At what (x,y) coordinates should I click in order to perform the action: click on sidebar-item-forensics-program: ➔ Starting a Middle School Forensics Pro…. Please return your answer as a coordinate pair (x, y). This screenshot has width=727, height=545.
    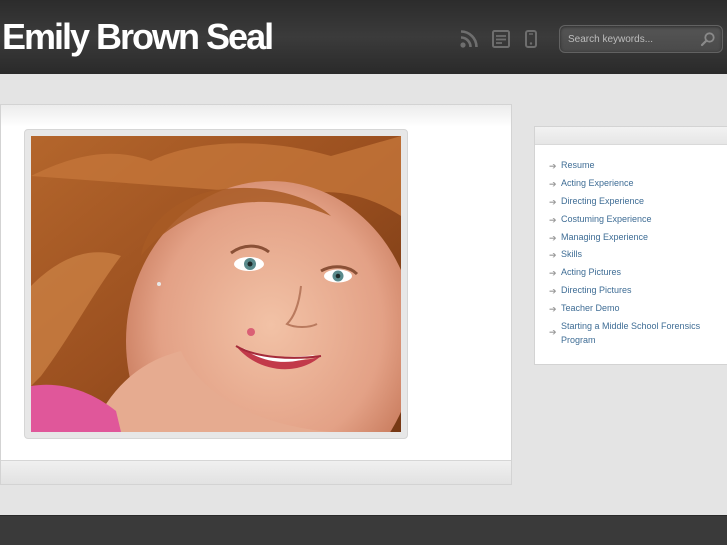
    Looking at the image, I should click on (631, 333).